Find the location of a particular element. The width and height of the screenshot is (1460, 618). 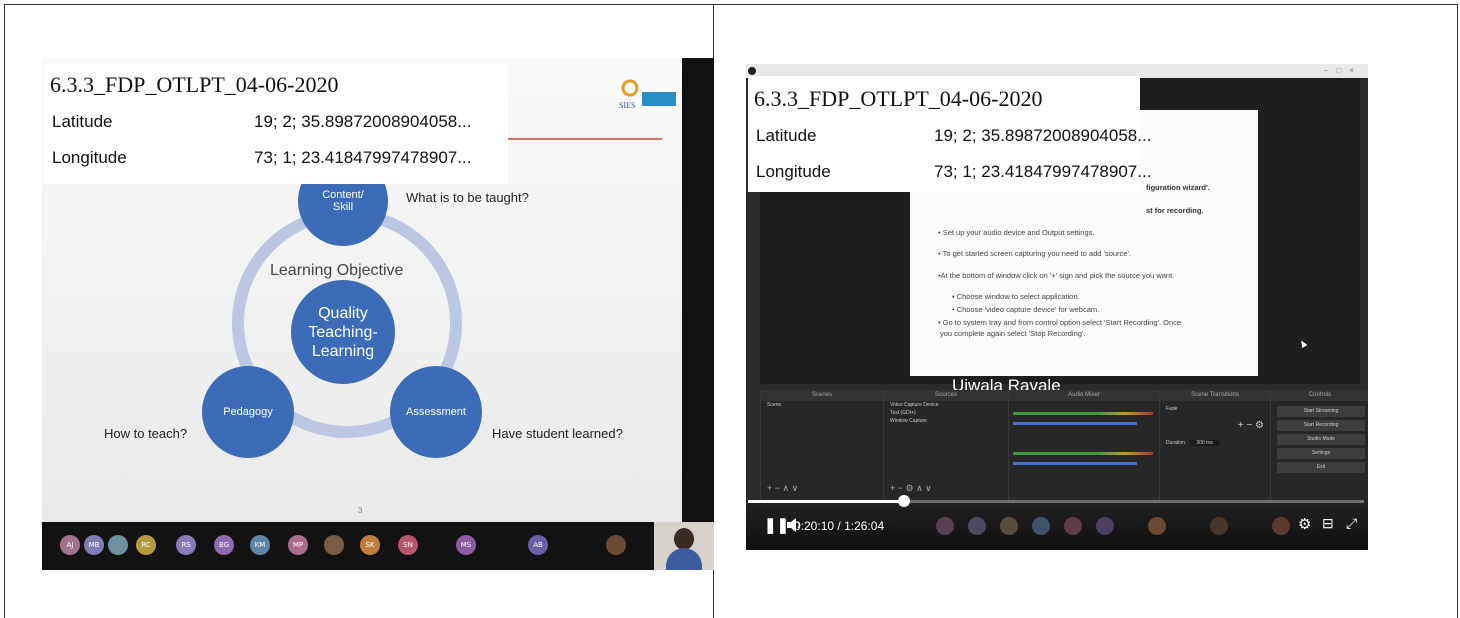

dock-audio-mixer: Audio Mixer is located at coordinates (1083, 445).